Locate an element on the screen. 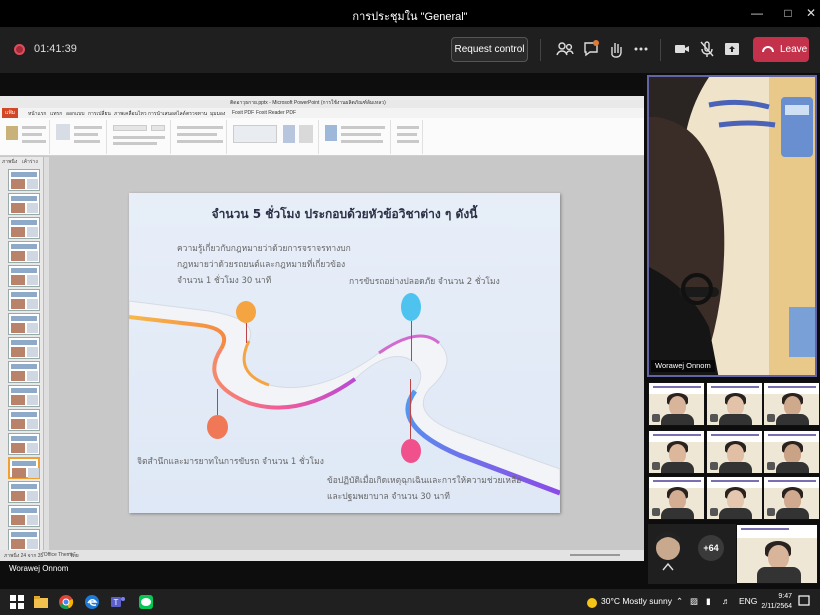  presenter-name-tag: Worawej Onnom is located at coordinates (322, 569).